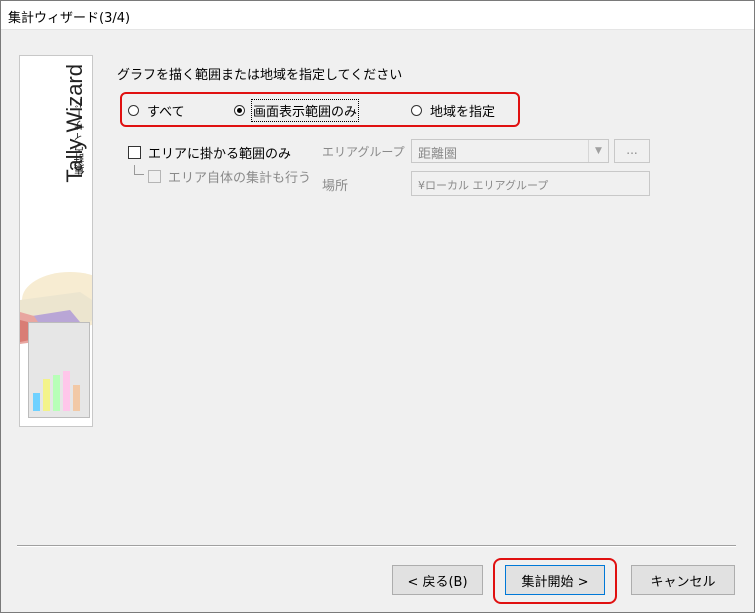  I want to click on radio-specify-region: 地域を指定, so click(453, 110).